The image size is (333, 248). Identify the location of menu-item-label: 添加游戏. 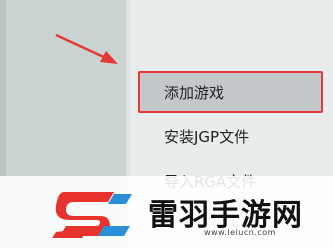
(194, 92).